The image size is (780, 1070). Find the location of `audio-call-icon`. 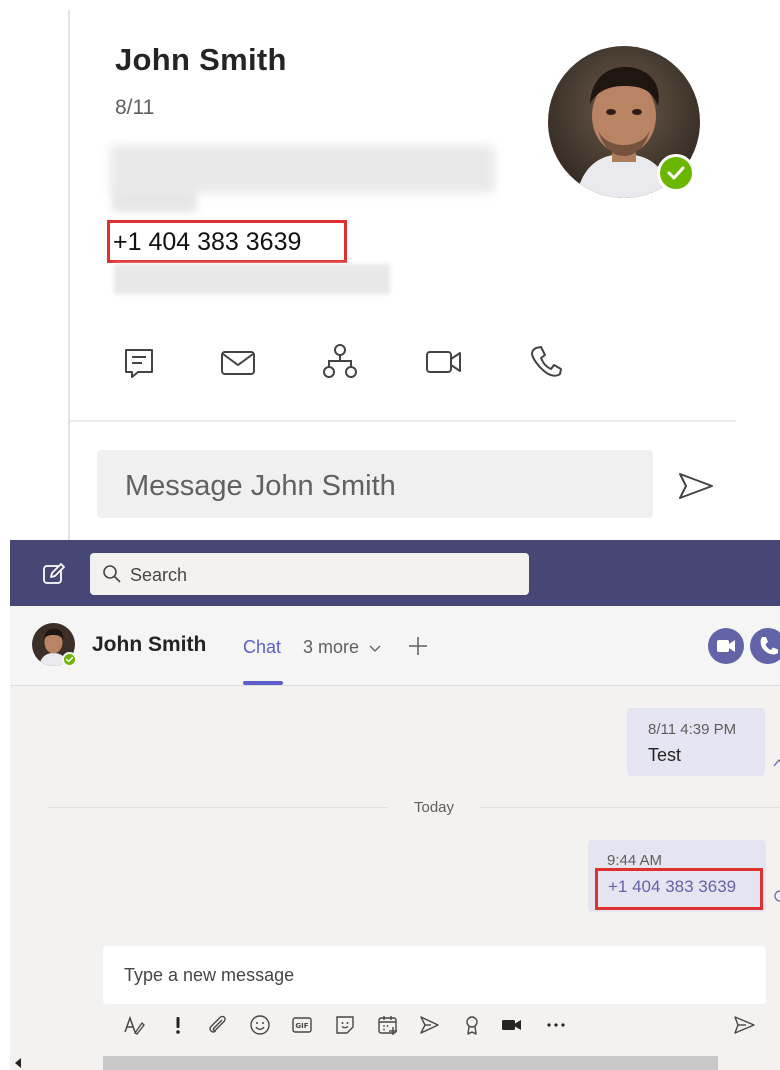

audio-call-icon is located at coordinates (765, 646).